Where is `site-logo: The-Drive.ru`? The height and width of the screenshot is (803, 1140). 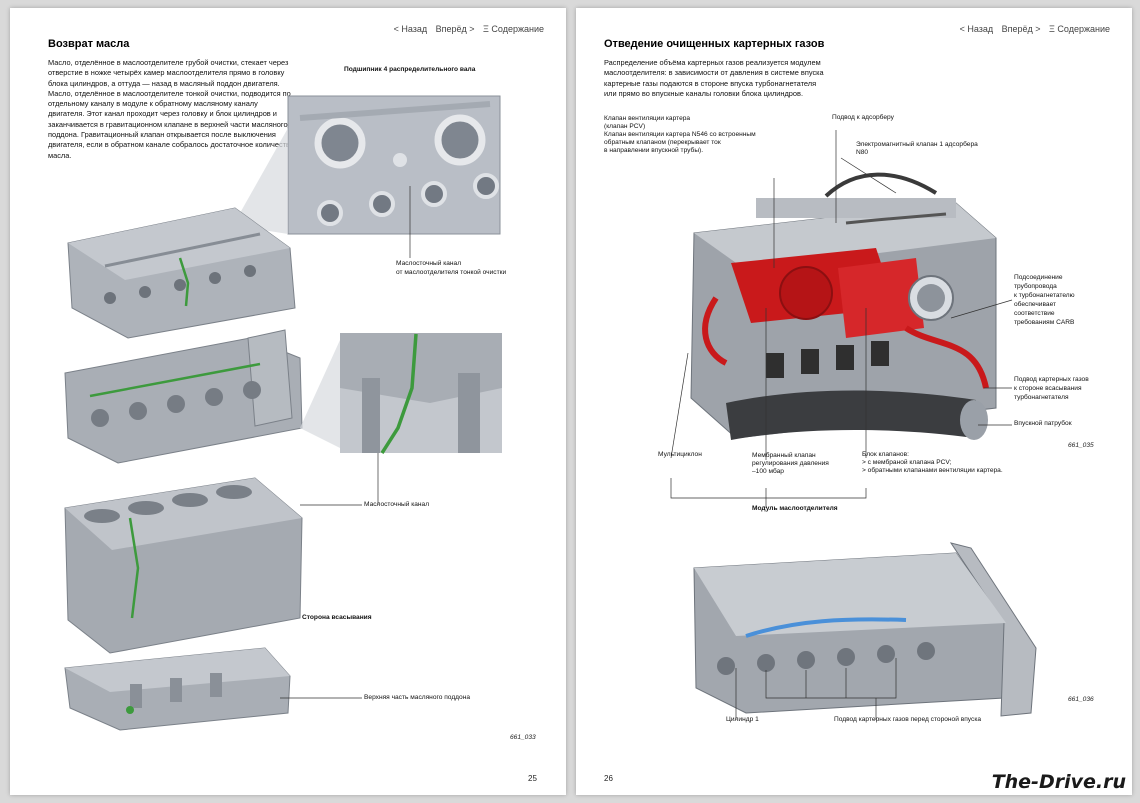 site-logo: The-Drive.ru is located at coordinates (1058, 782).